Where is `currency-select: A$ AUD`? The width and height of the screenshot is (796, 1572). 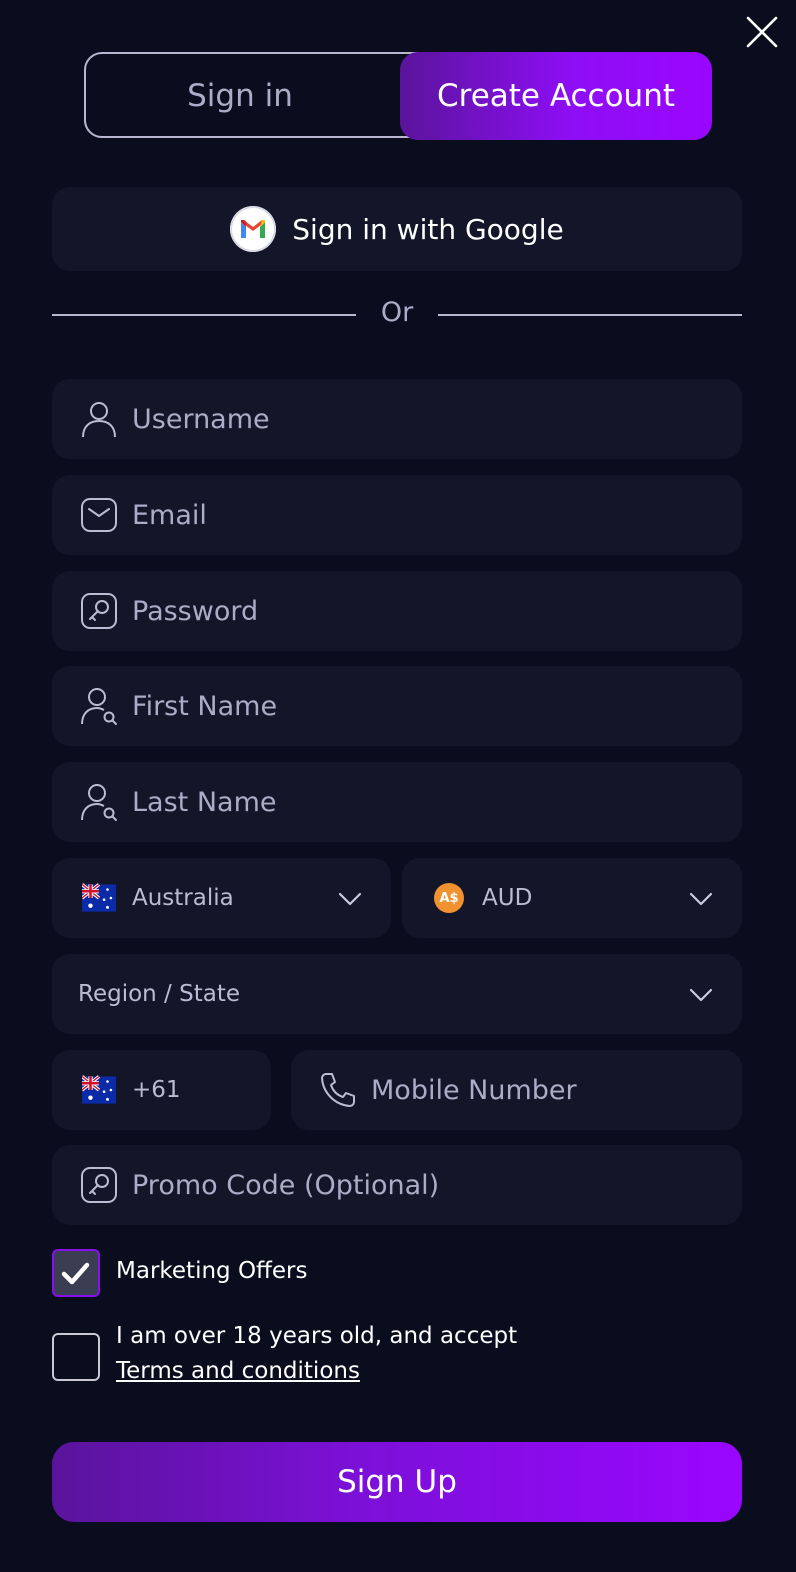 currency-select: A$ AUD is located at coordinates (572, 898).